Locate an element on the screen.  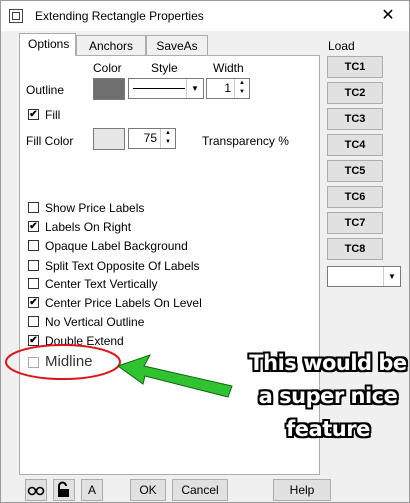
annotation-text: This would be a super nice feature is located at coordinates (324, 396).